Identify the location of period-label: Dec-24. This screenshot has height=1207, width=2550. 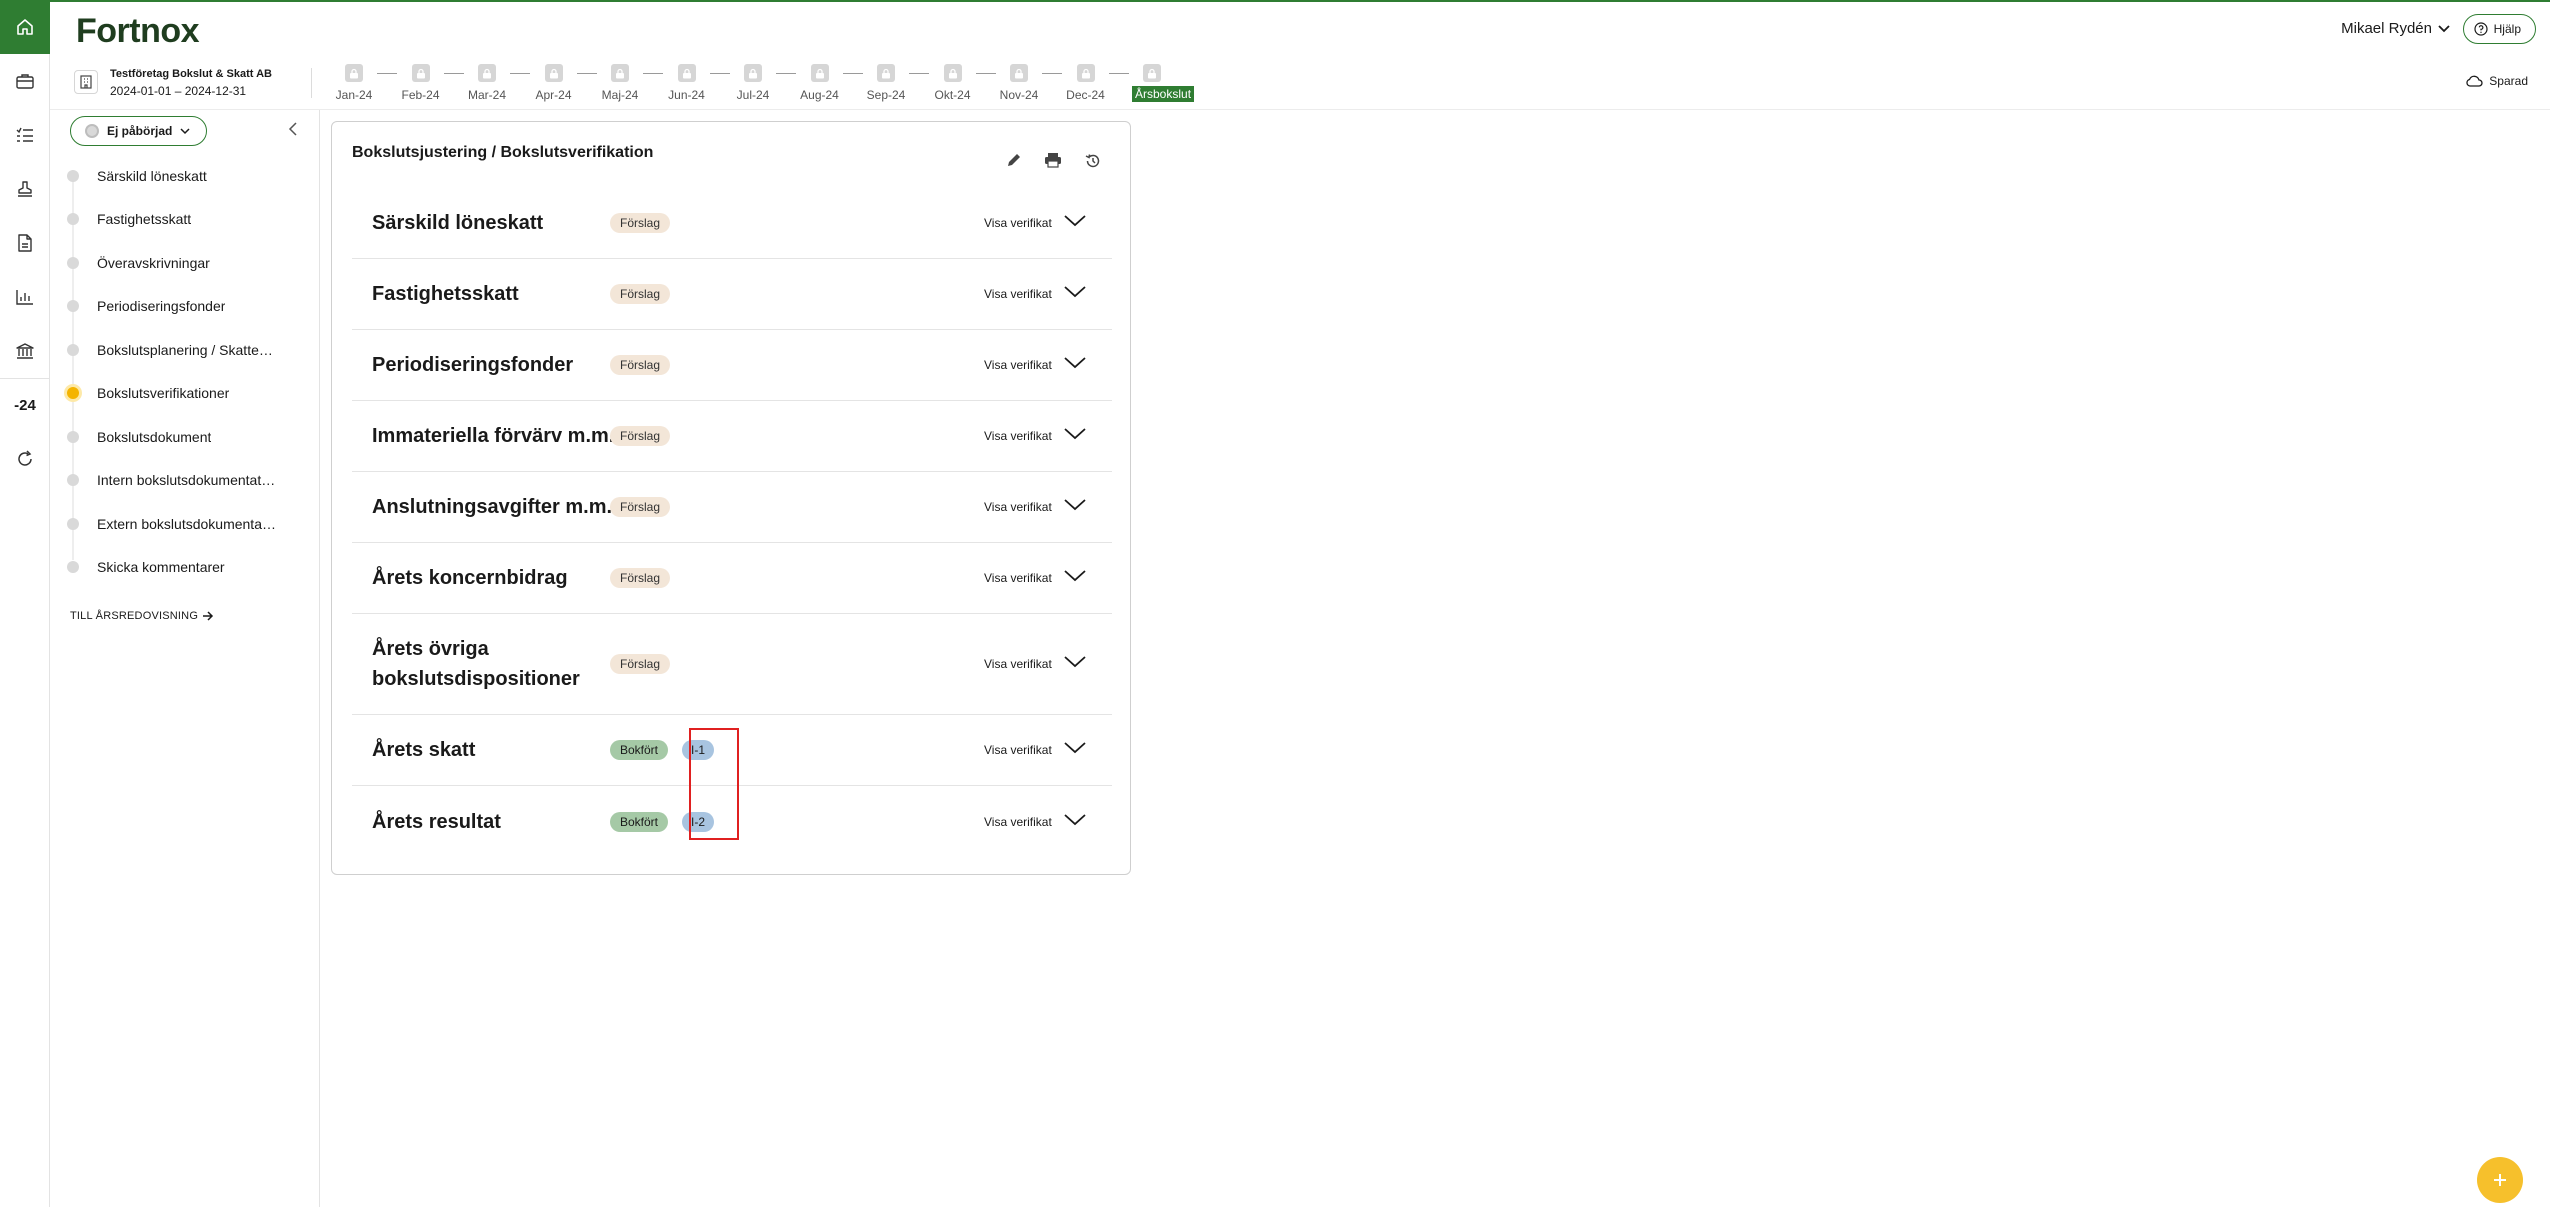
(1085, 95).